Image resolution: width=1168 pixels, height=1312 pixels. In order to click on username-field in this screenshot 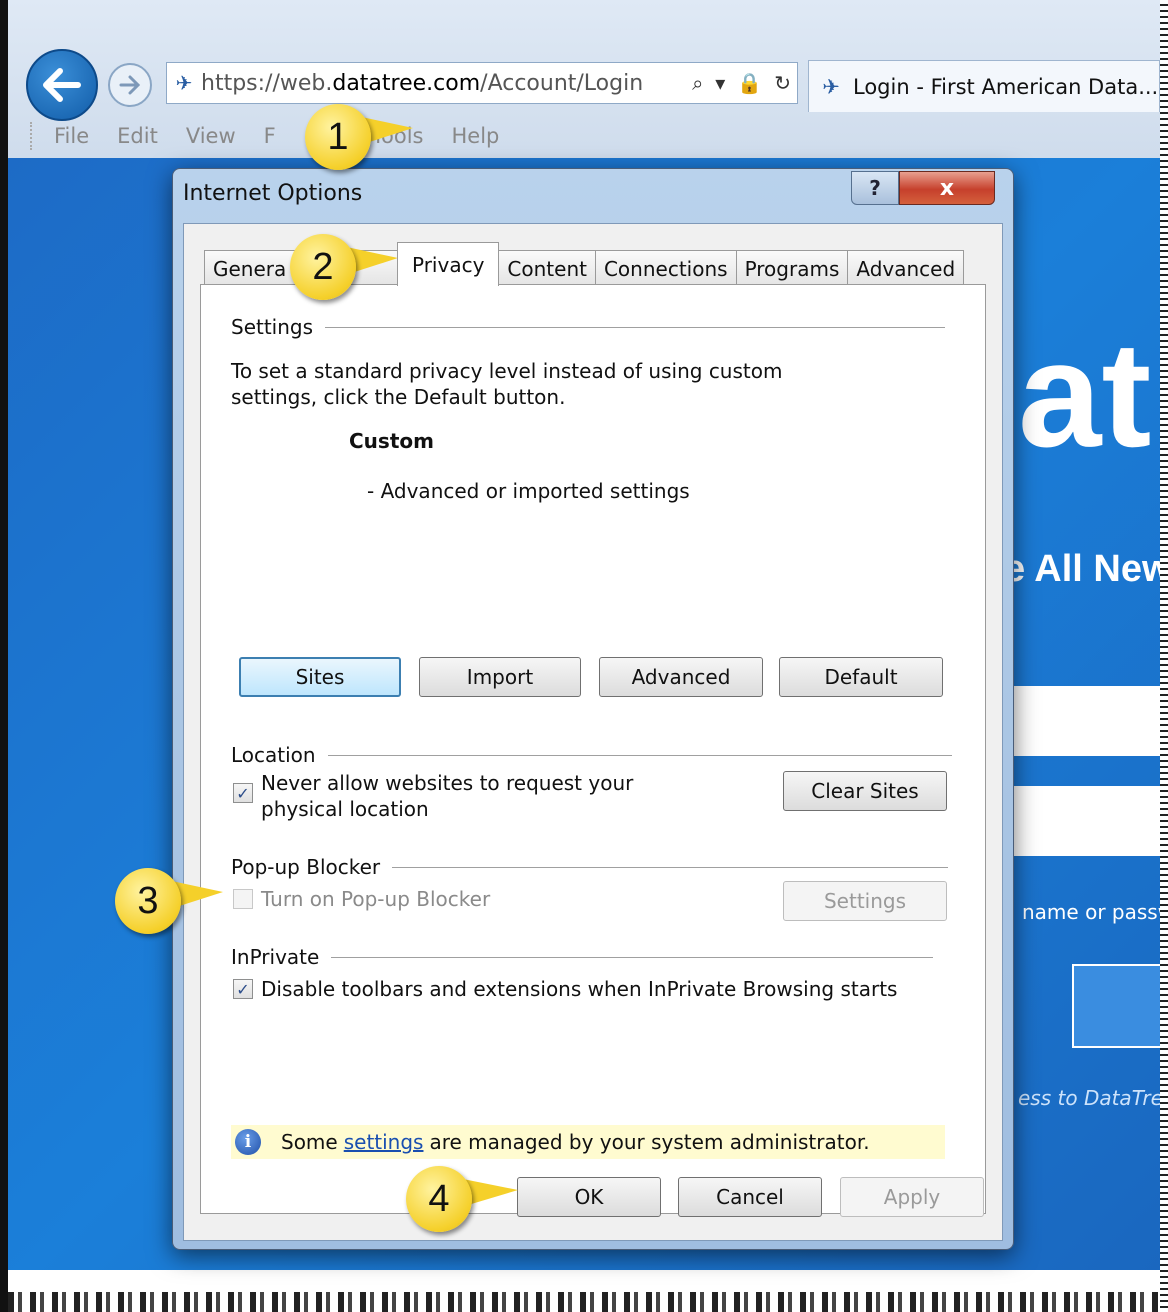, I will do `click(1084, 721)`.